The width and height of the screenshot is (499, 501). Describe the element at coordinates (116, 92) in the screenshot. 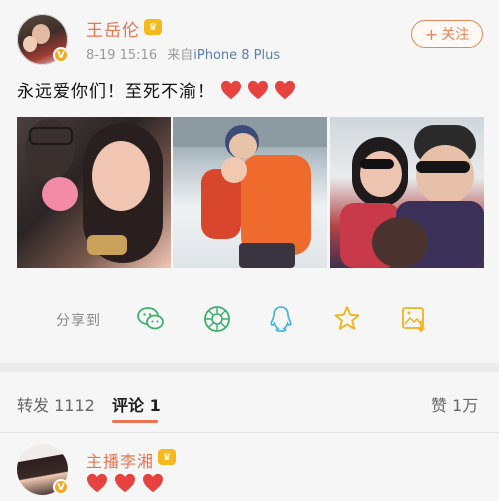

I see `post-body: 永远爱你们！至死不渝！` at that location.